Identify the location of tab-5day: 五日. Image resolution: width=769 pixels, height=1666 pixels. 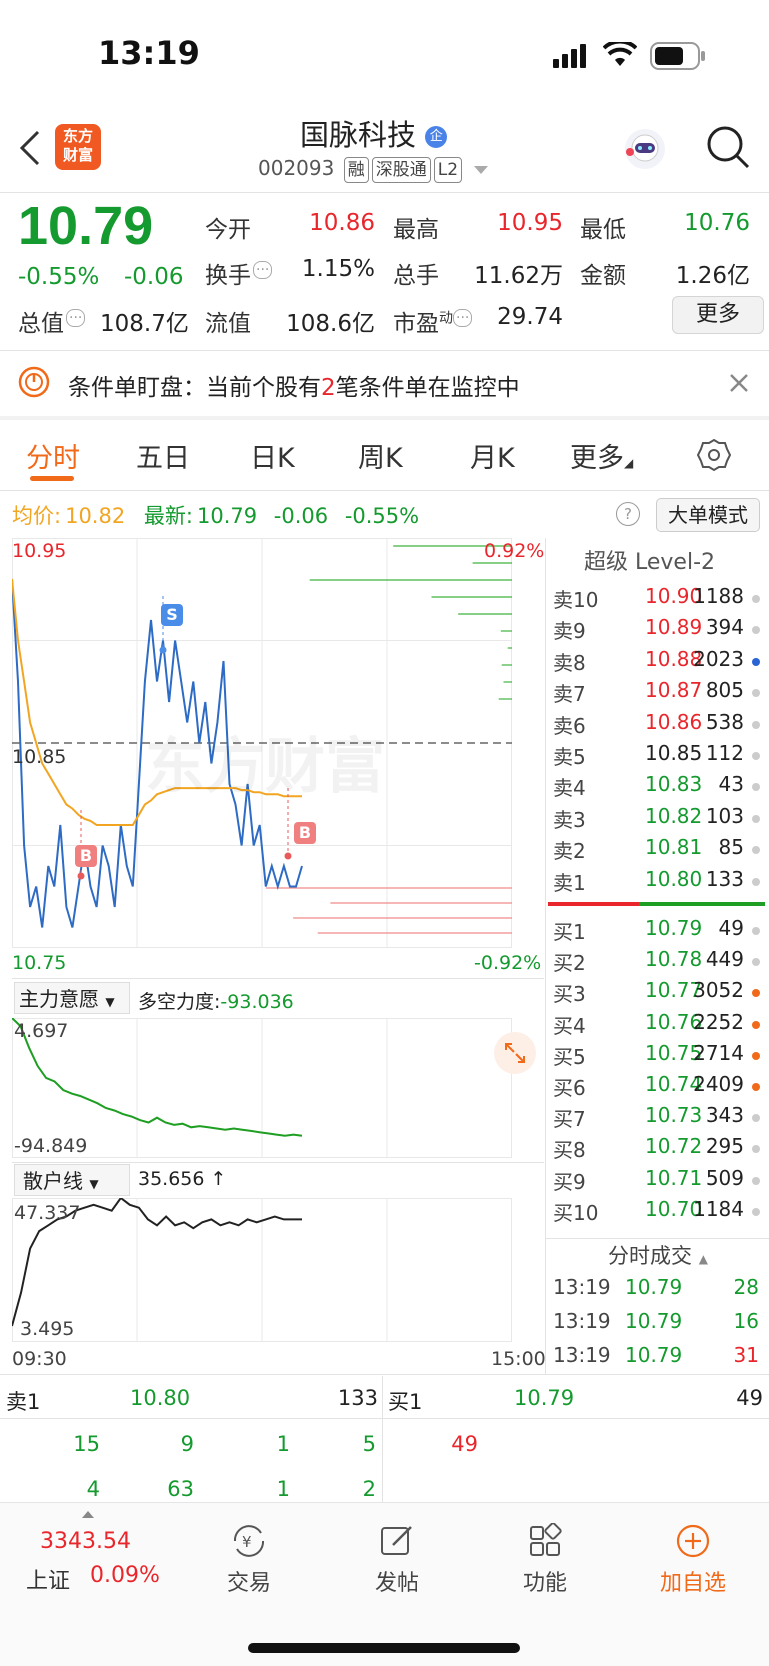
(163, 455).